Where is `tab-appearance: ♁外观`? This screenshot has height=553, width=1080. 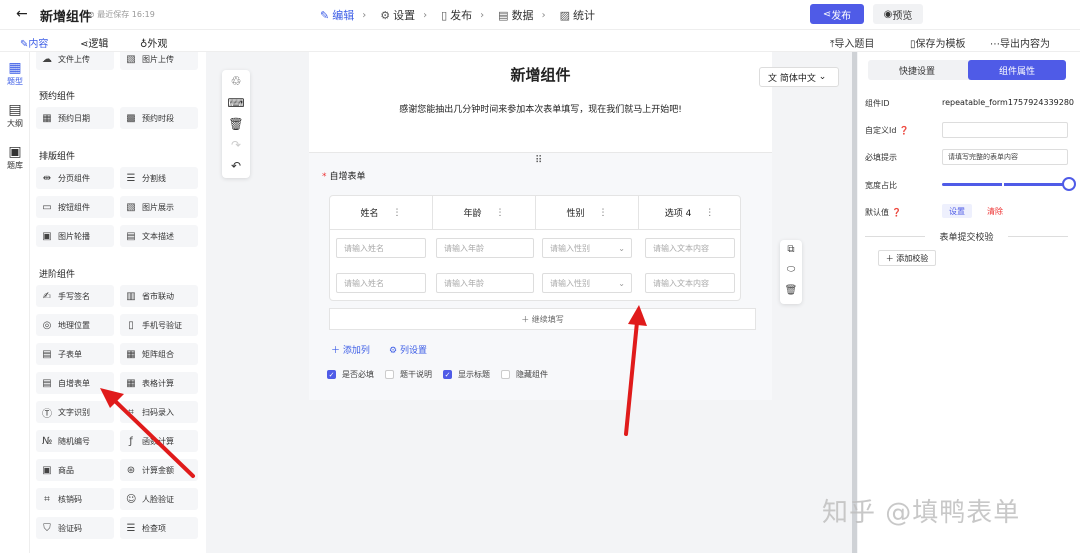
tab-appearance: ♁外观 is located at coordinates (153, 42).